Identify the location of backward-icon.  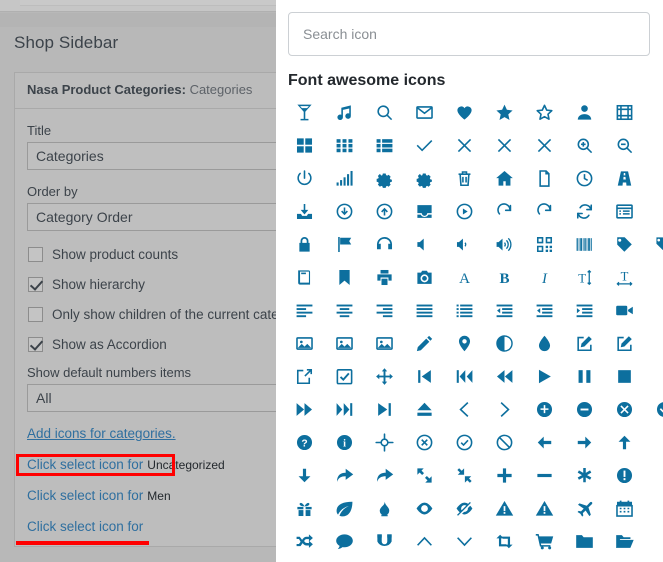
(504, 376).